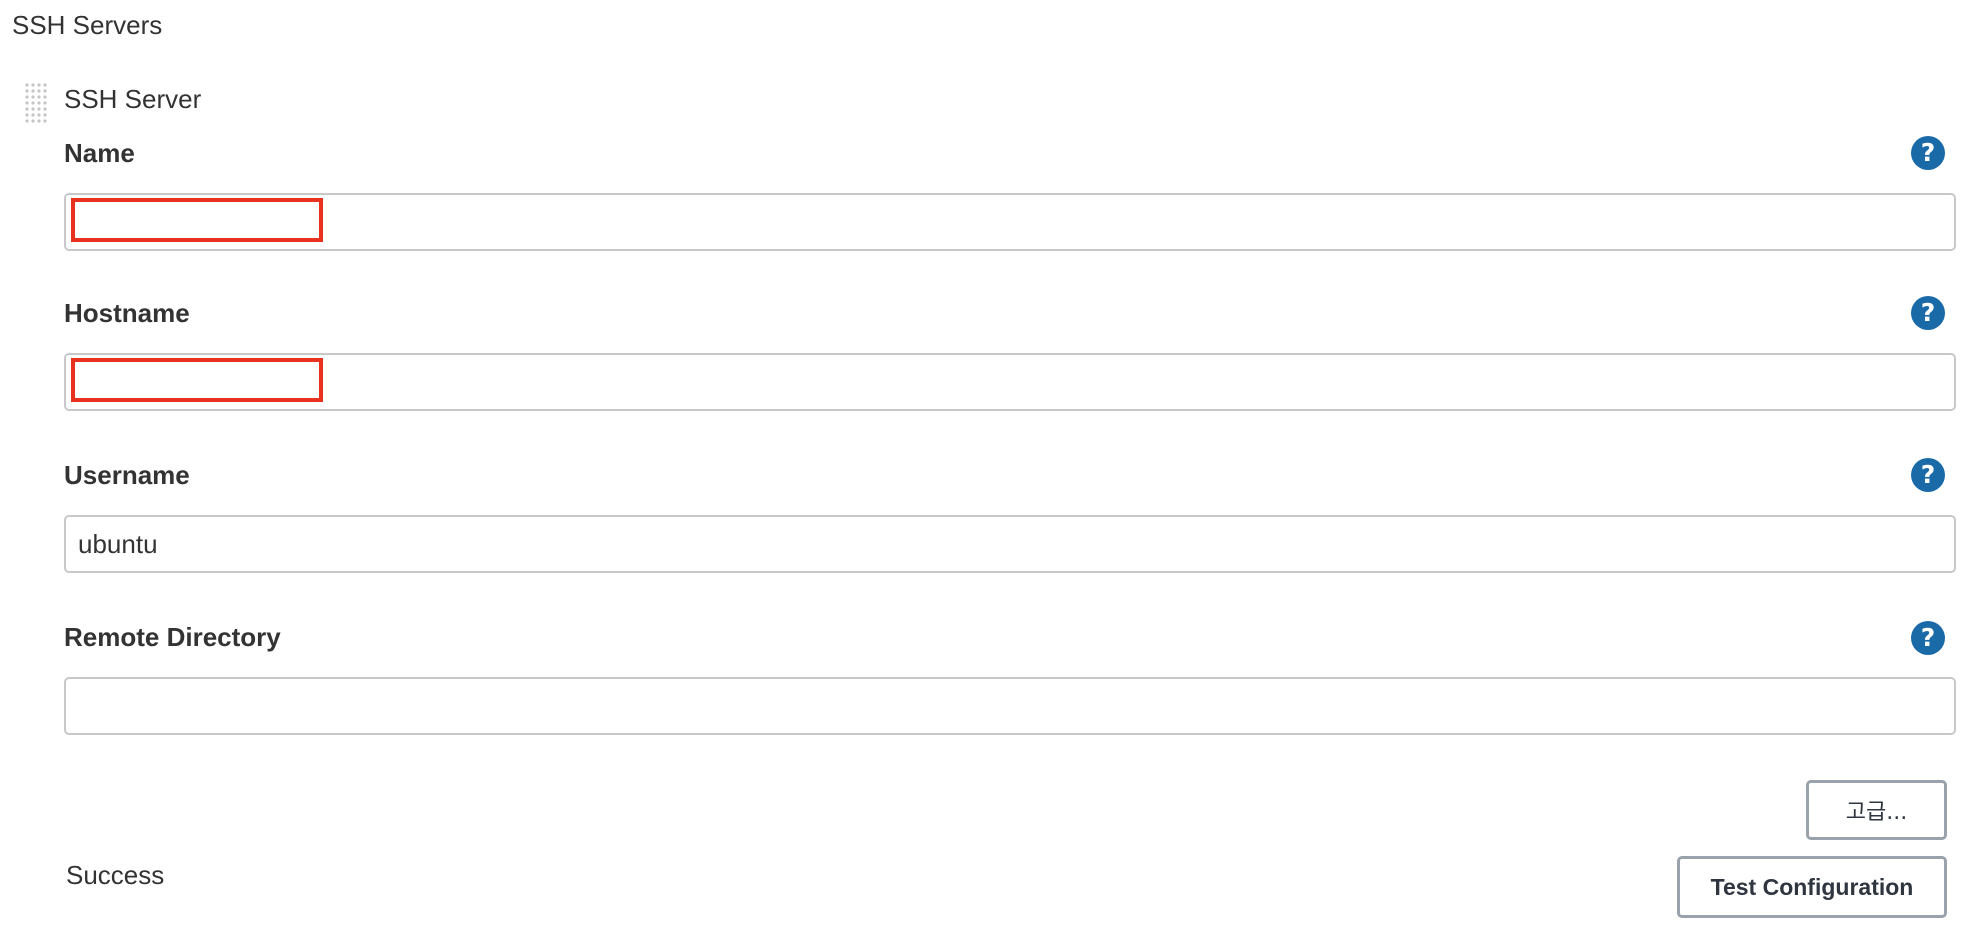  I want to click on ssh-server-block-title: SSH Server, so click(133, 99).